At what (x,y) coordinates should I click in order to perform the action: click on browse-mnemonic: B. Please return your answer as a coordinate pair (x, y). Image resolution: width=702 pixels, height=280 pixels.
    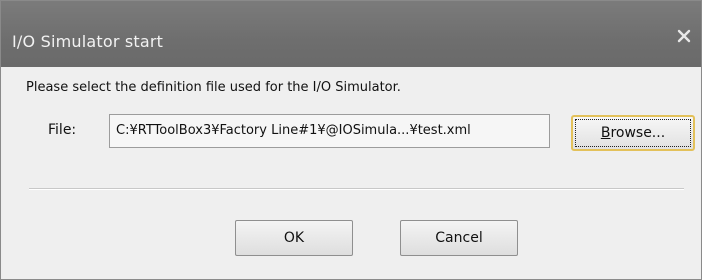
    Looking at the image, I should click on (605, 133).